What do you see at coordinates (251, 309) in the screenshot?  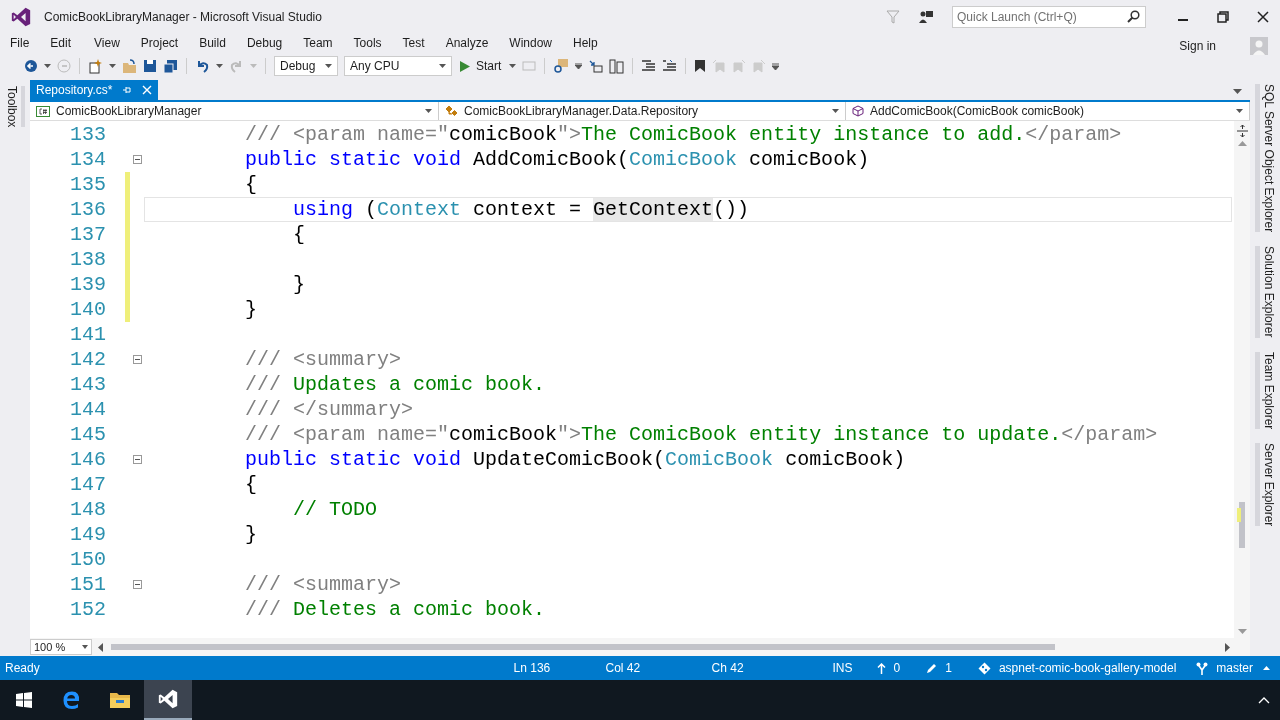 I see `code-line: }` at bounding box center [251, 309].